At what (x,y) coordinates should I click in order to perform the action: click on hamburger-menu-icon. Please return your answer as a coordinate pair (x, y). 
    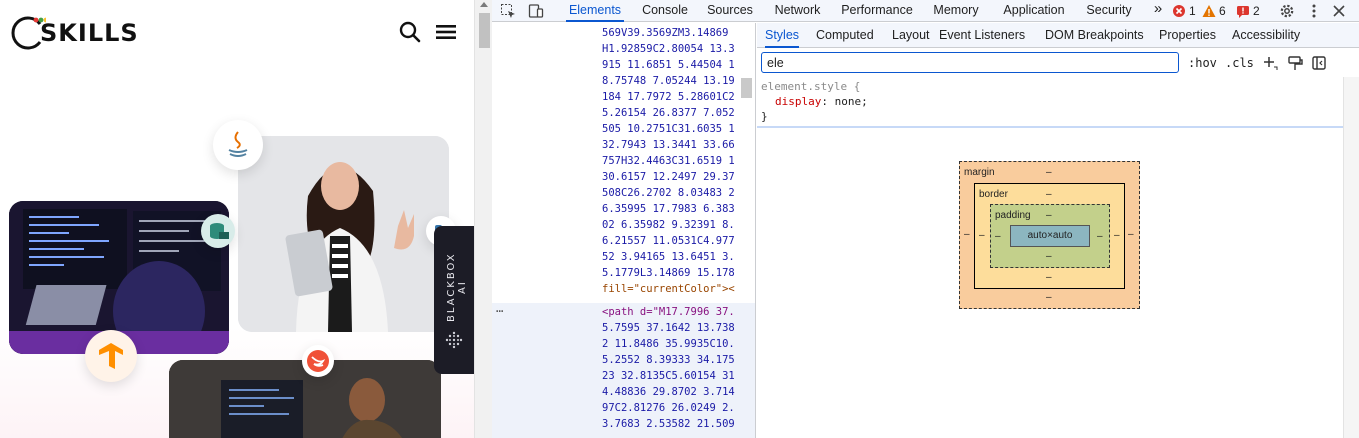
    Looking at the image, I should click on (447, 32).